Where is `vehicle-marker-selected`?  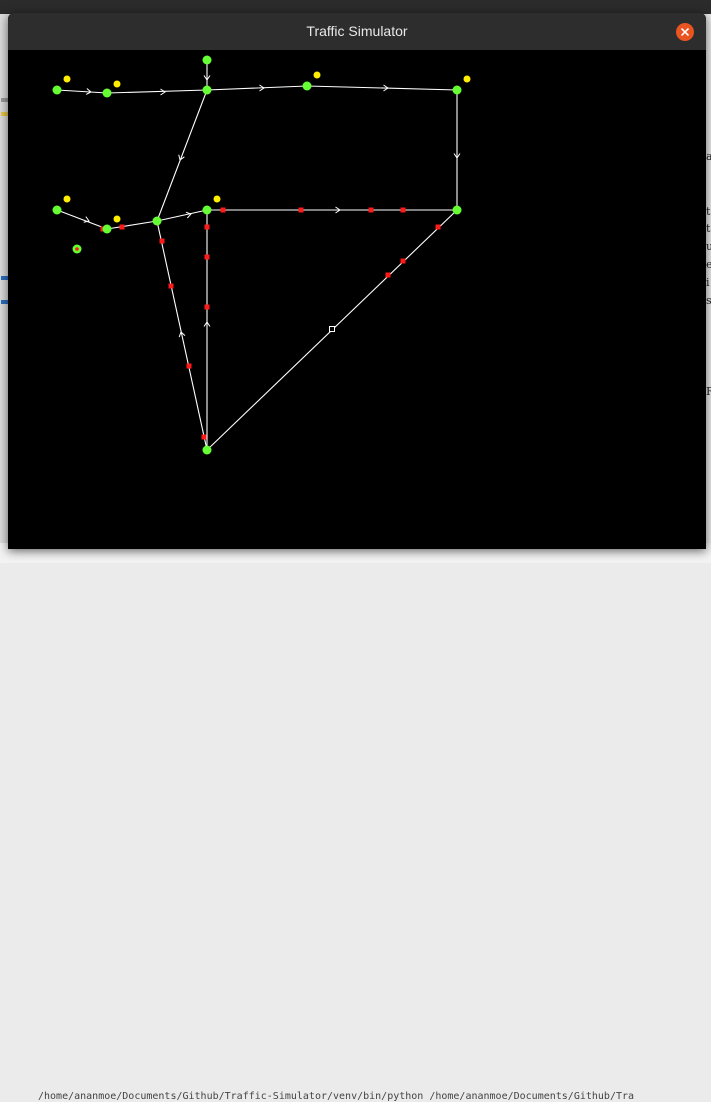 vehicle-marker-selected is located at coordinates (332, 329).